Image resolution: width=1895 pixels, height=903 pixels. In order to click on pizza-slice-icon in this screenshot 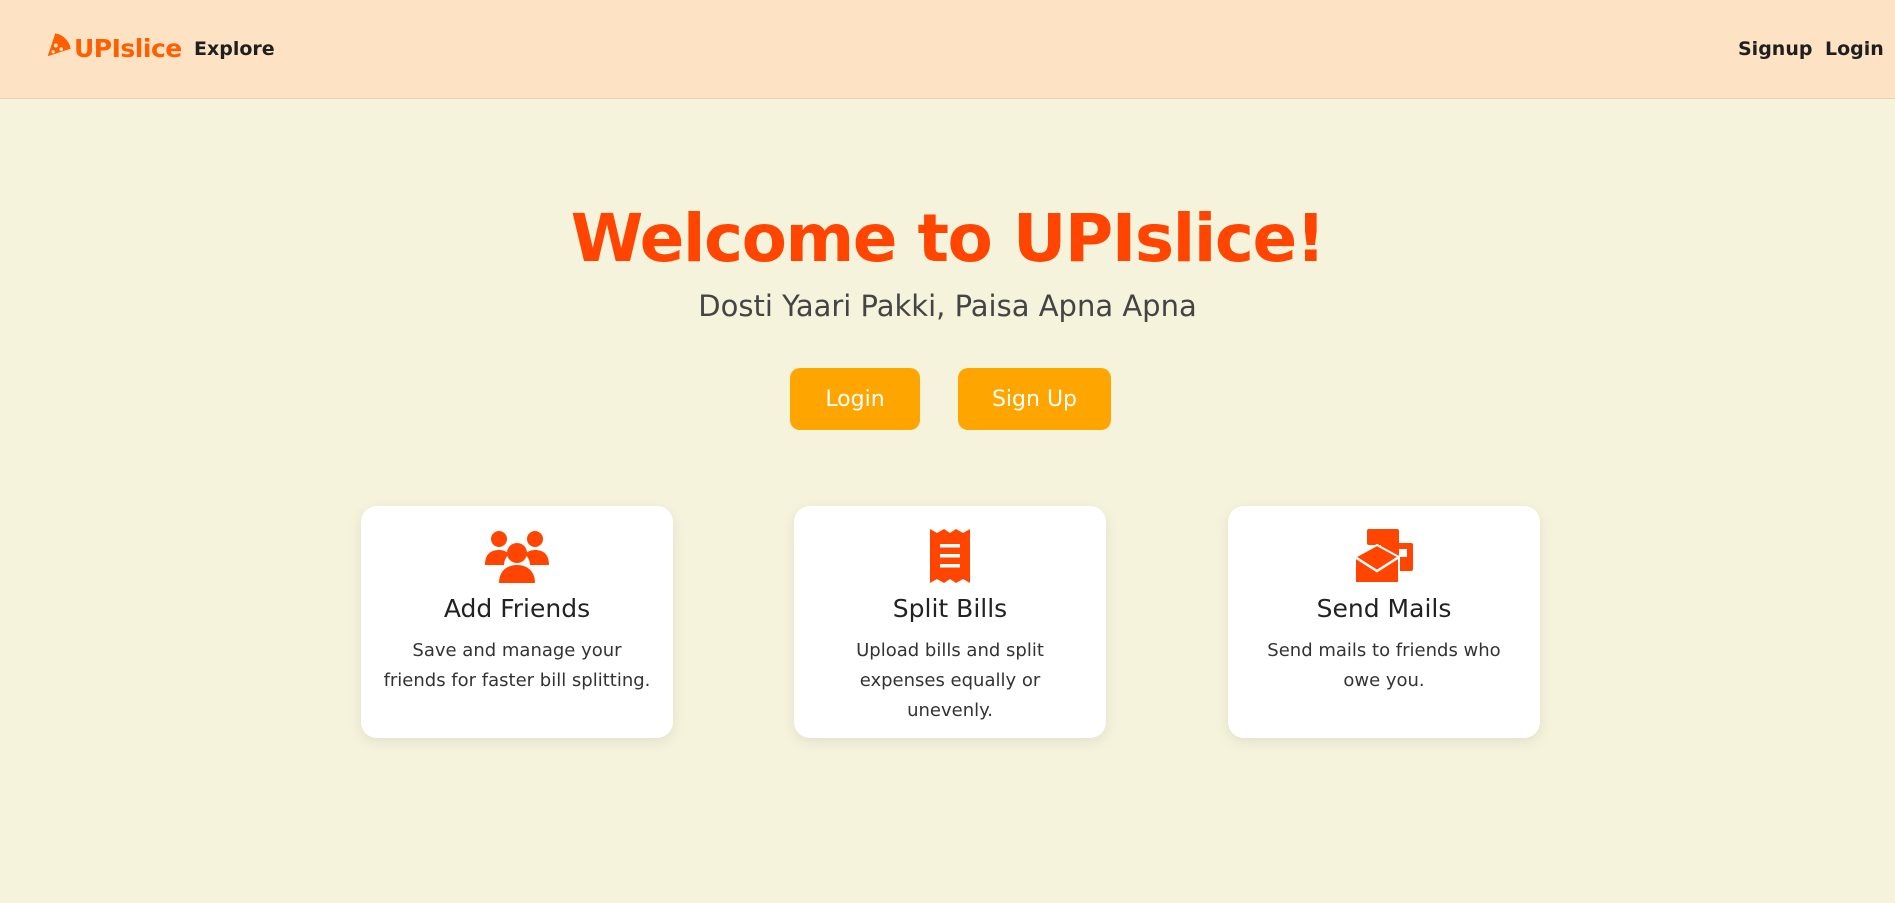, I will do `click(58, 48)`.